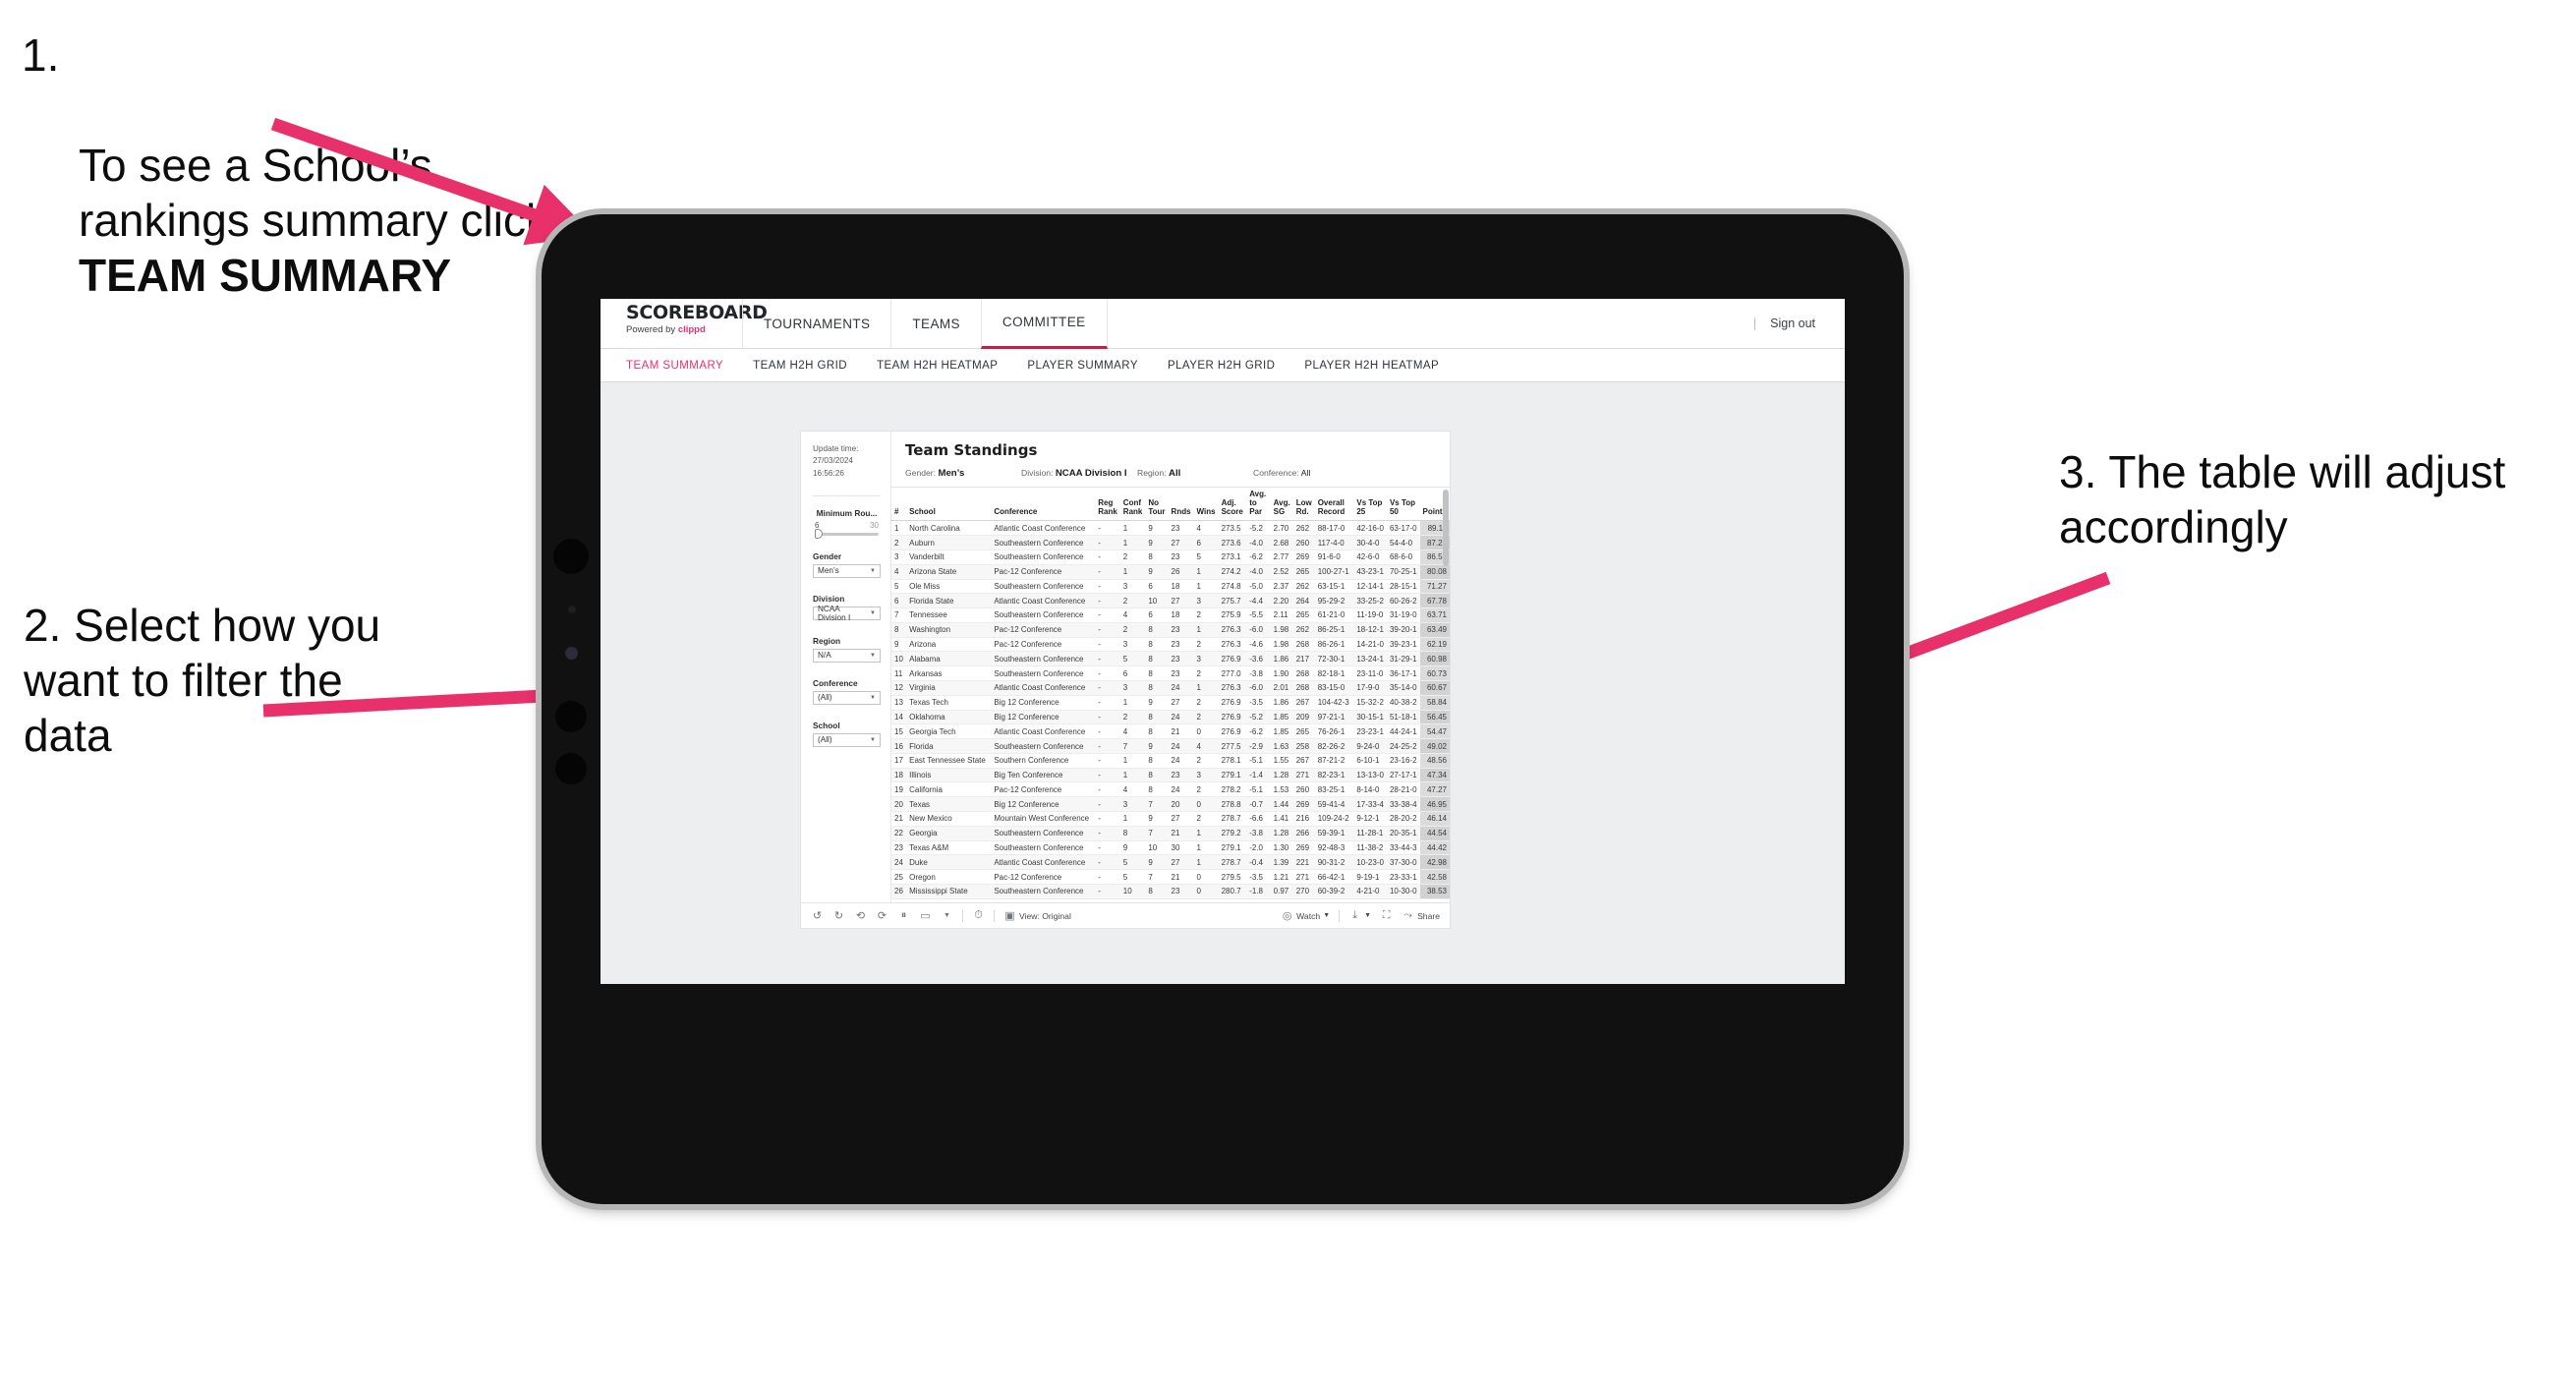 The height and width of the screenshot is (1386, 2576). What do you see at coordinates (1421, 916) in the screenshot?
I see `share-button: ⤳ Share` at bounding box center [1421, 916].